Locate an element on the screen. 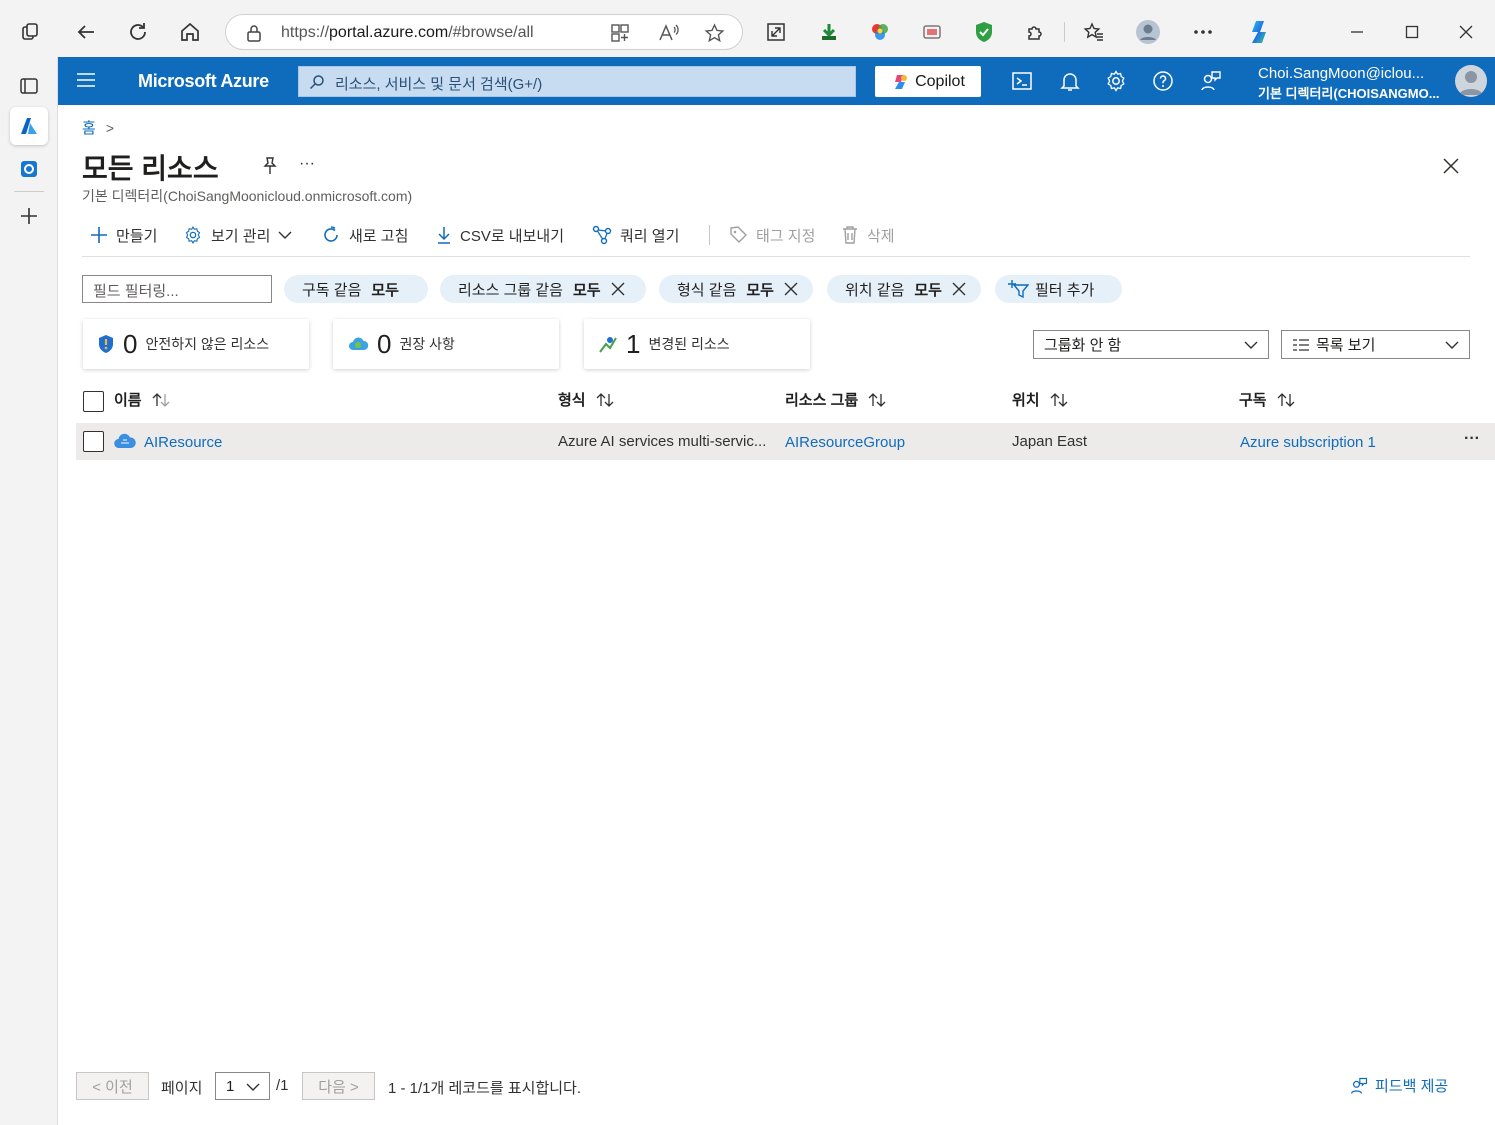  feedback-person-icon is located at coordinates (1211, 81).